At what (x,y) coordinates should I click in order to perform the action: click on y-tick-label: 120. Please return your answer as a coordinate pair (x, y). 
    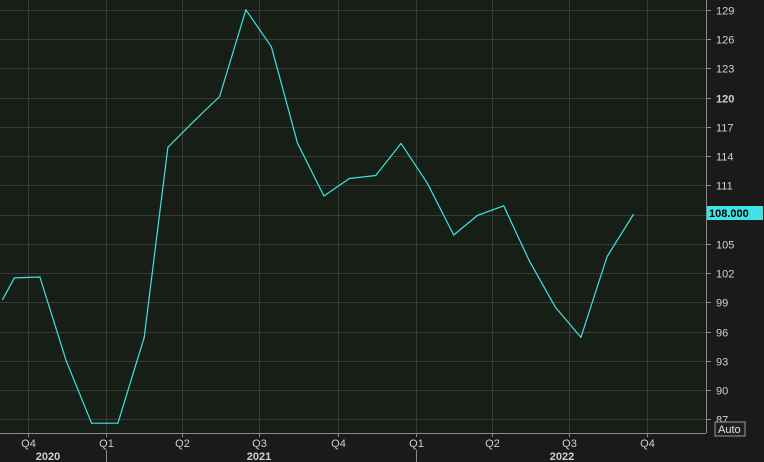
    Looking at the image, I should click on (725, 100).